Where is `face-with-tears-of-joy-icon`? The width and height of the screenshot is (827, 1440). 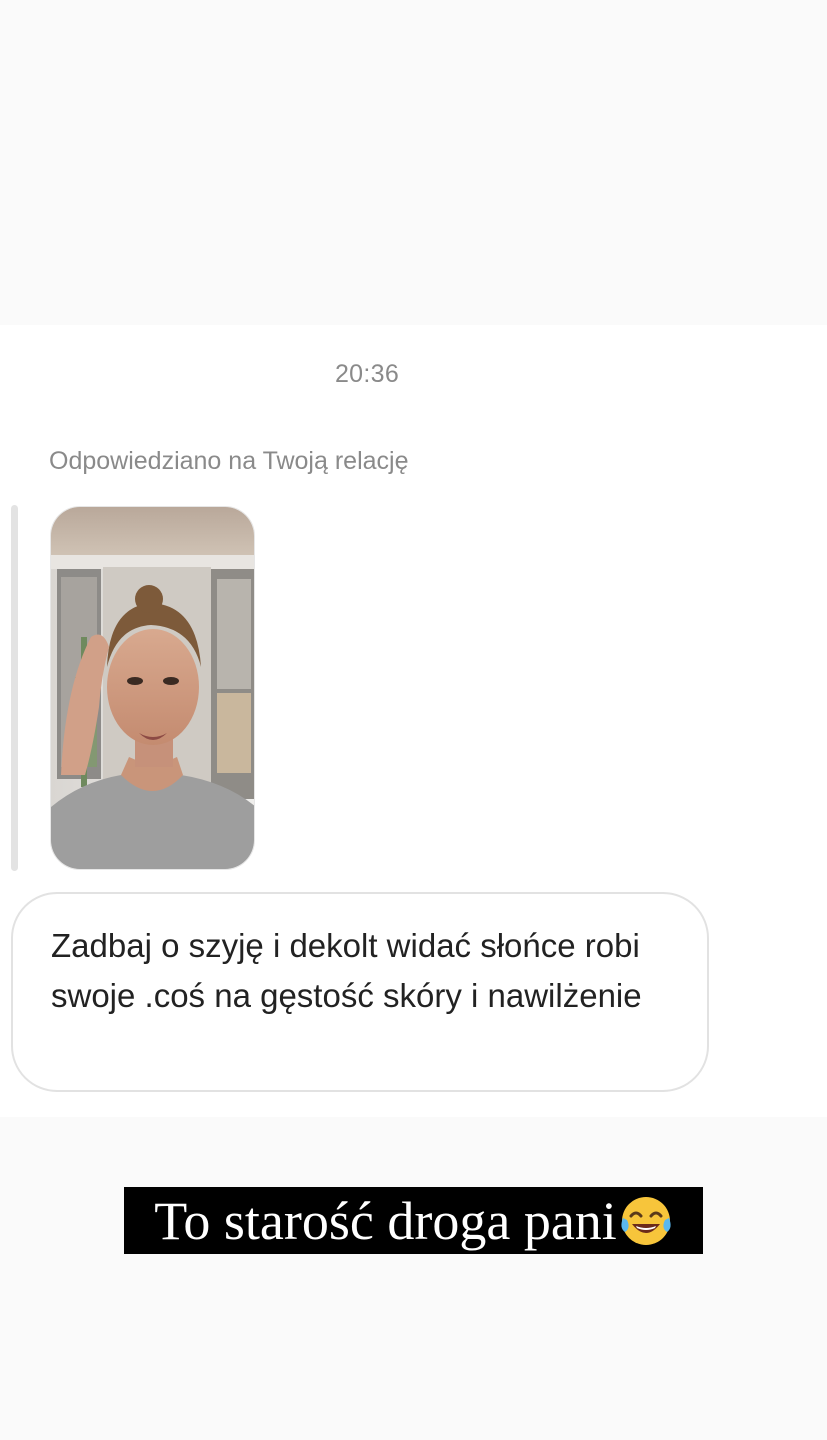
face-with-tears-of-joy-icon is located at coordinates (646, 1221).